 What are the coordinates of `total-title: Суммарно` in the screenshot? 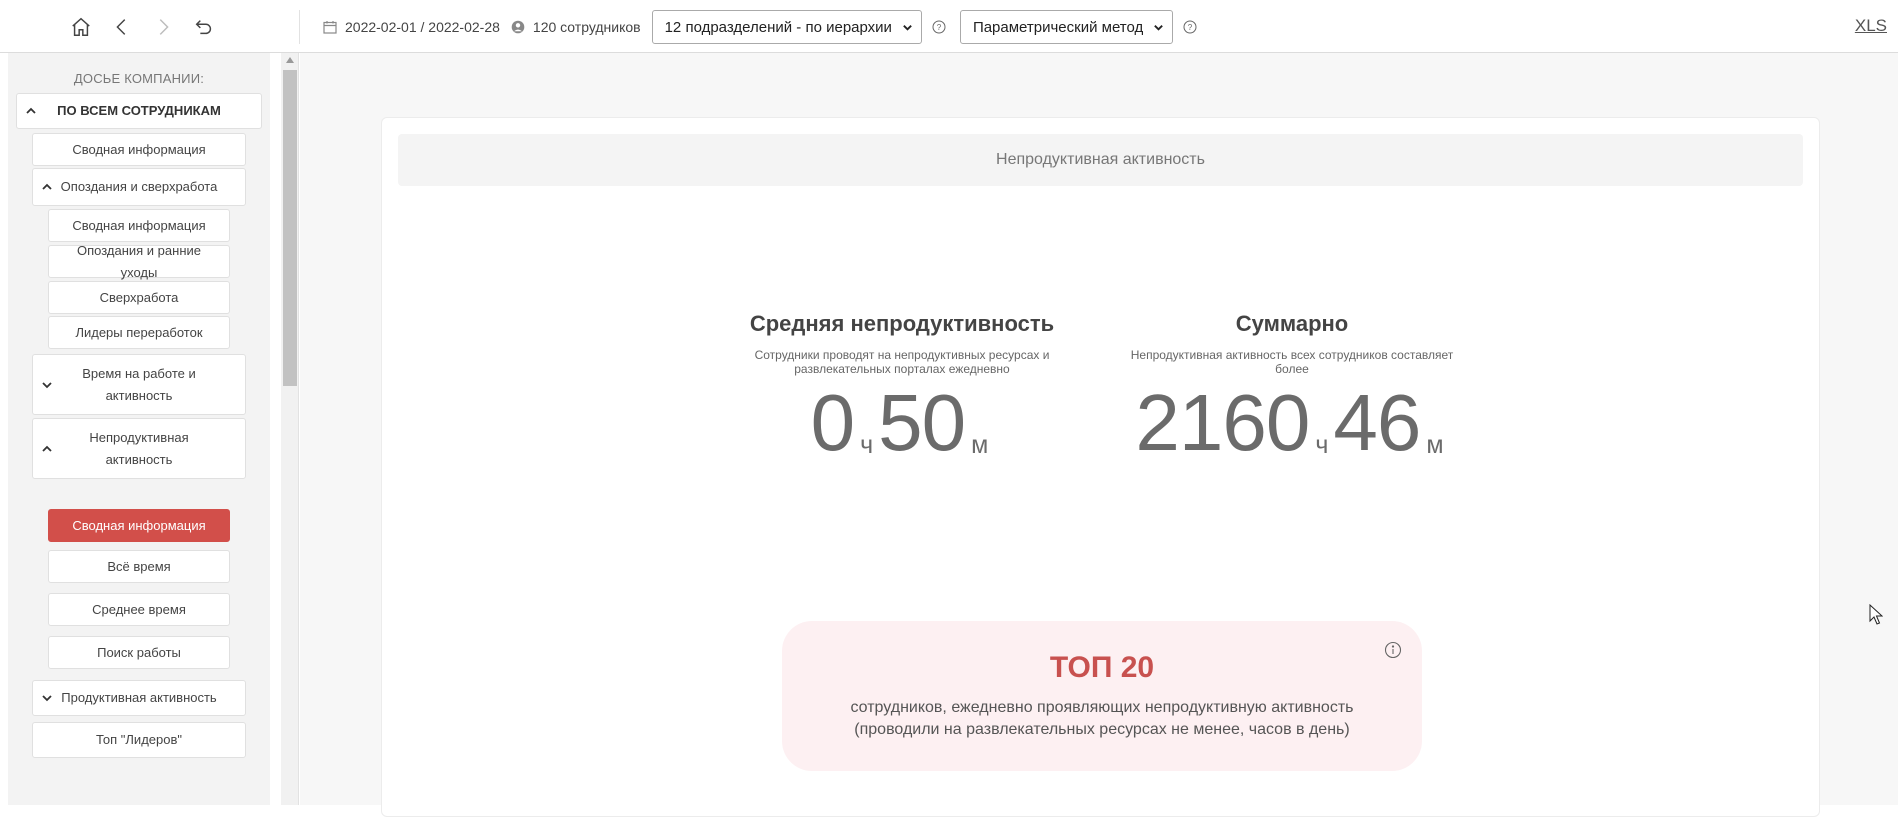 It's located at (1292, 323).